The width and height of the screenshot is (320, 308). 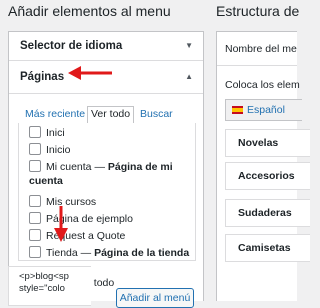 What do you see at coordinates (101, 166) in the screenshot?
I see `list-item: Mi cuenta — Página de mi` at bounding box center [101, 166].